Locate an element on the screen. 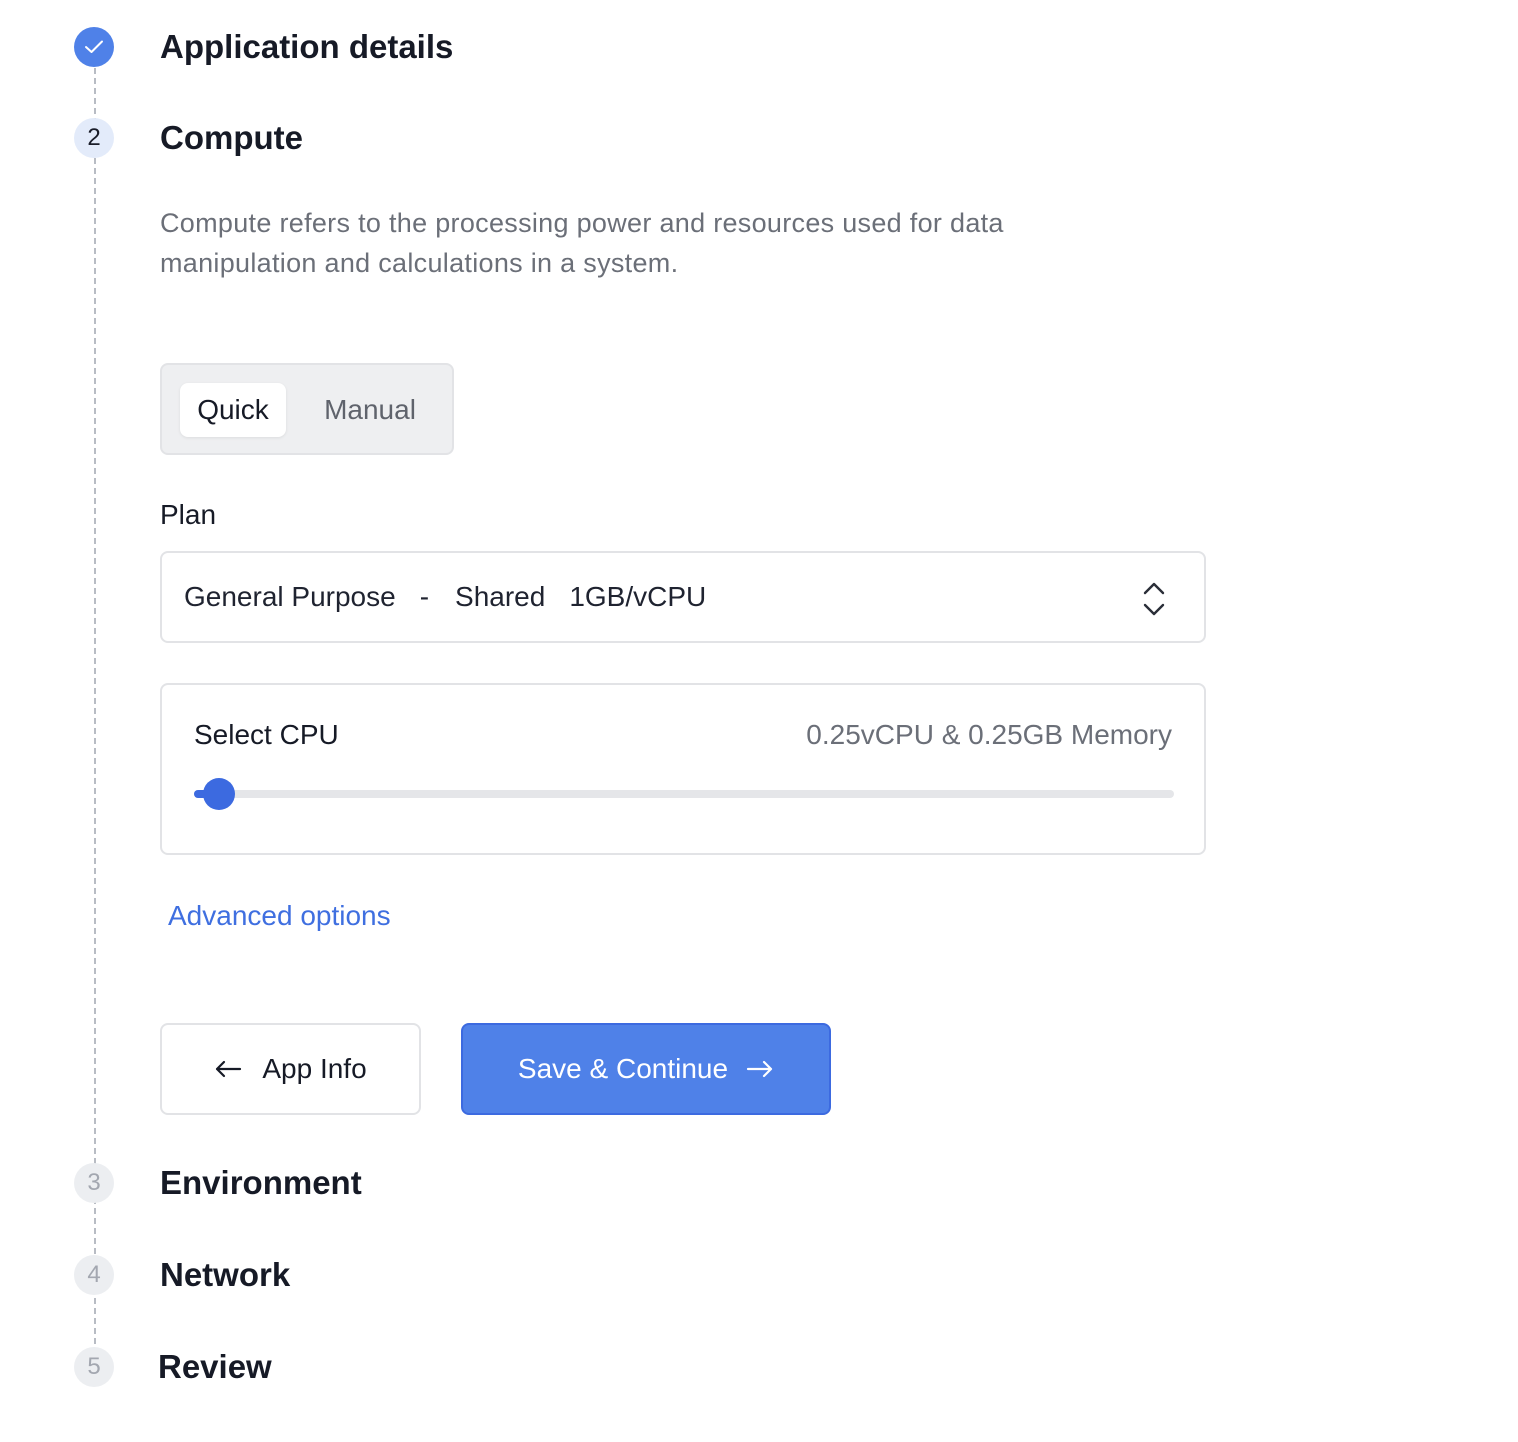 The image size is (1518, 1442). select-cpu-label: Select CPU is located at coordinates (266, 734).